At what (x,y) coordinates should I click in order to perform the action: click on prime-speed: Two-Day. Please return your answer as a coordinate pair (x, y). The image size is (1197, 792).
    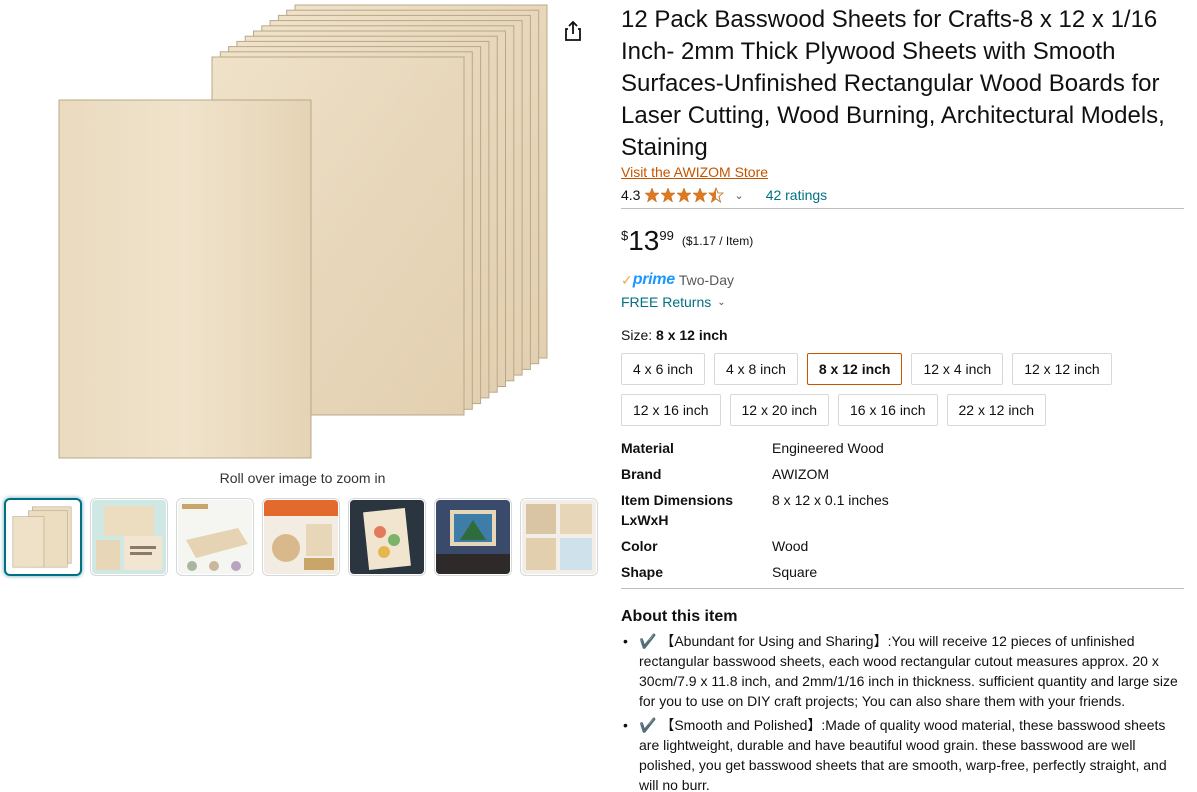
    Looking at the image, I should click on (706, 280).